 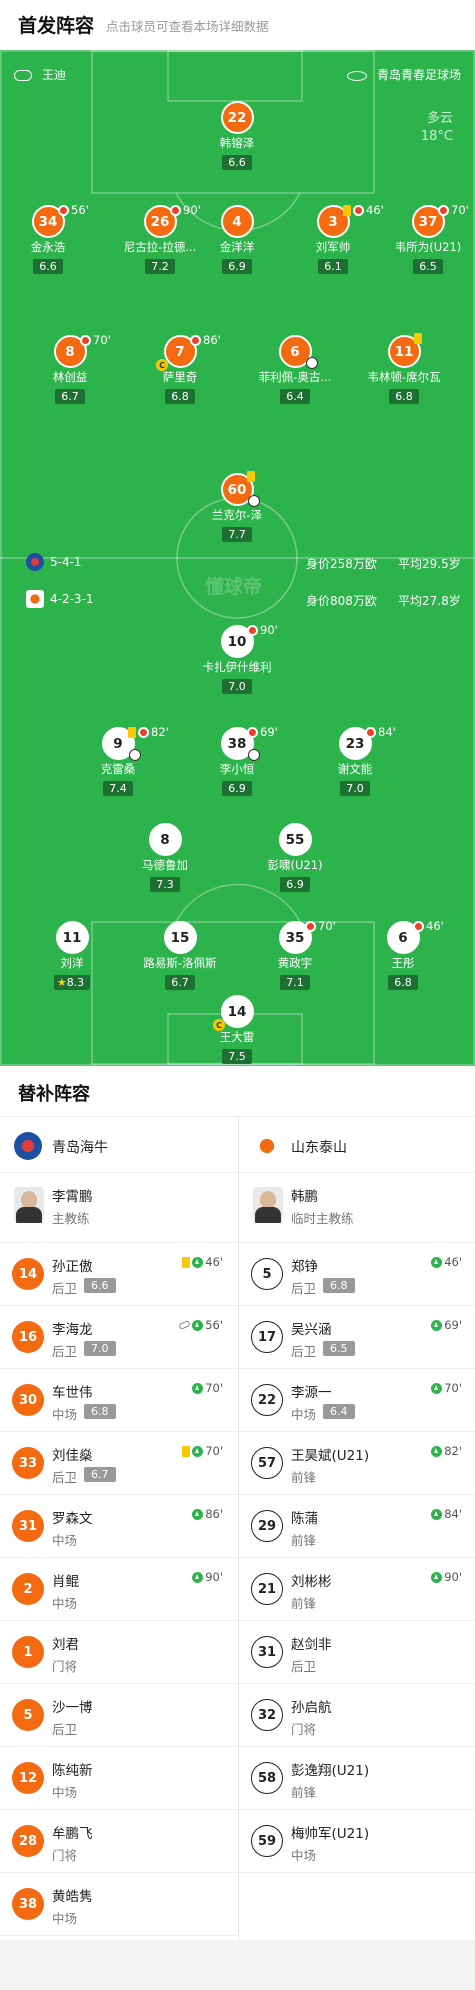 What do you see at coordinates (118, 1526) in the screenshot?
I see `sub-player-row: 31 罗森文 中场 86'` at bounding box center [118, 1526].